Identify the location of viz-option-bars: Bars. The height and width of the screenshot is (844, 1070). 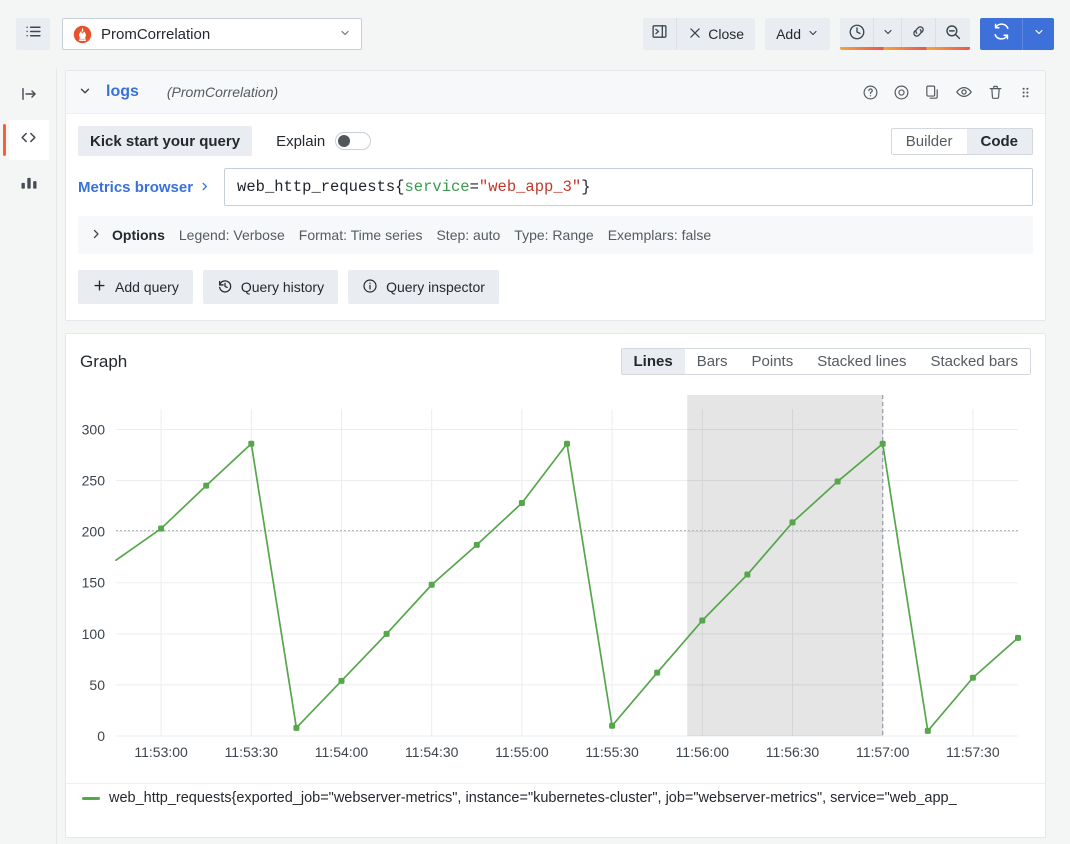
(712, 361).